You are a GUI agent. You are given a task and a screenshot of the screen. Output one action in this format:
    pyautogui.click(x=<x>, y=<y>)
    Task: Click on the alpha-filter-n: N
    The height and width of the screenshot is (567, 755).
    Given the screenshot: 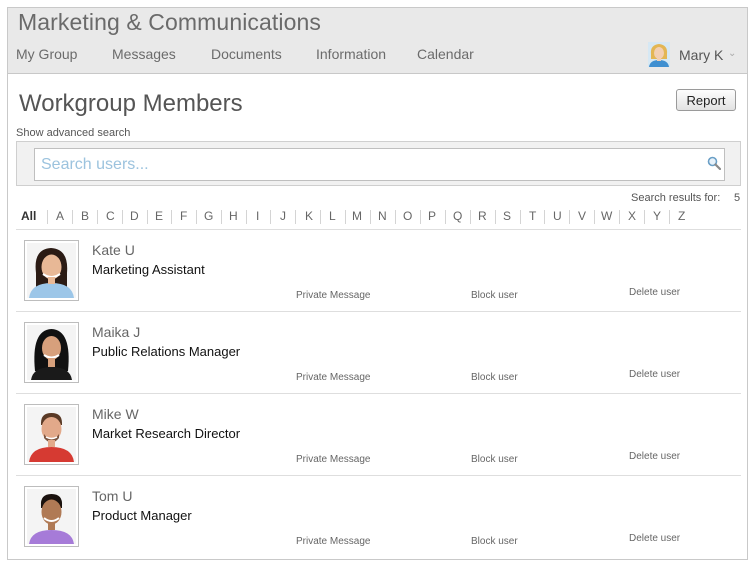 What is the action you would take?
    pyautogui.click(x=382, y=216)
    